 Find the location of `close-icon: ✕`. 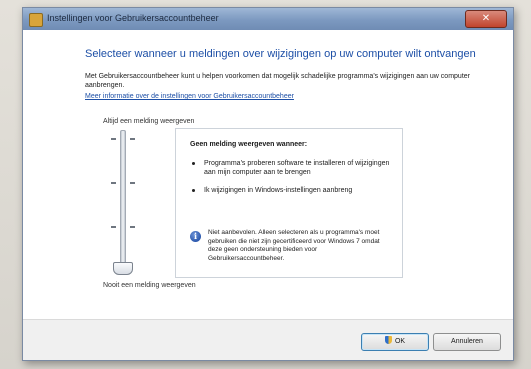

close-icon: ✕ is located at coordinates (486, 18).